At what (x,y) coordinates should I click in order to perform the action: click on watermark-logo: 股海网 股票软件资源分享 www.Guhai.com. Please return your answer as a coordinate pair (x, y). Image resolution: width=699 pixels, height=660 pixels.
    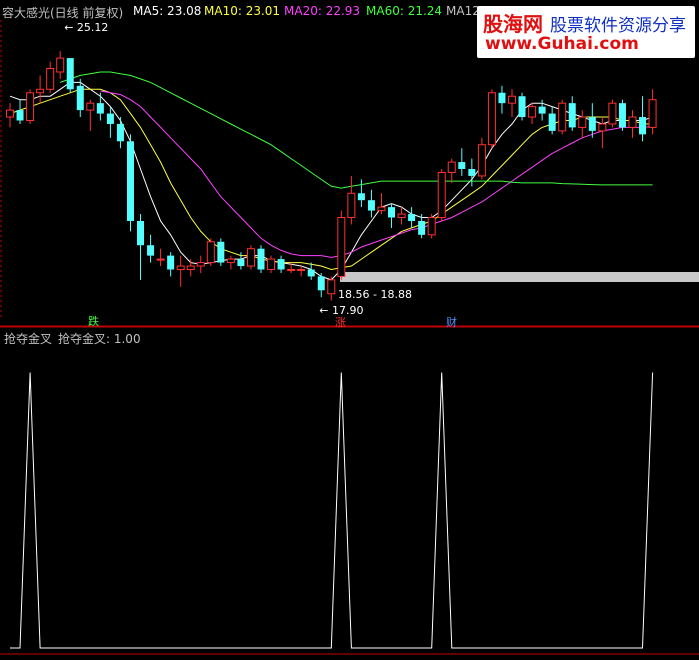
    Looking at the image, I should click on (586, 32).